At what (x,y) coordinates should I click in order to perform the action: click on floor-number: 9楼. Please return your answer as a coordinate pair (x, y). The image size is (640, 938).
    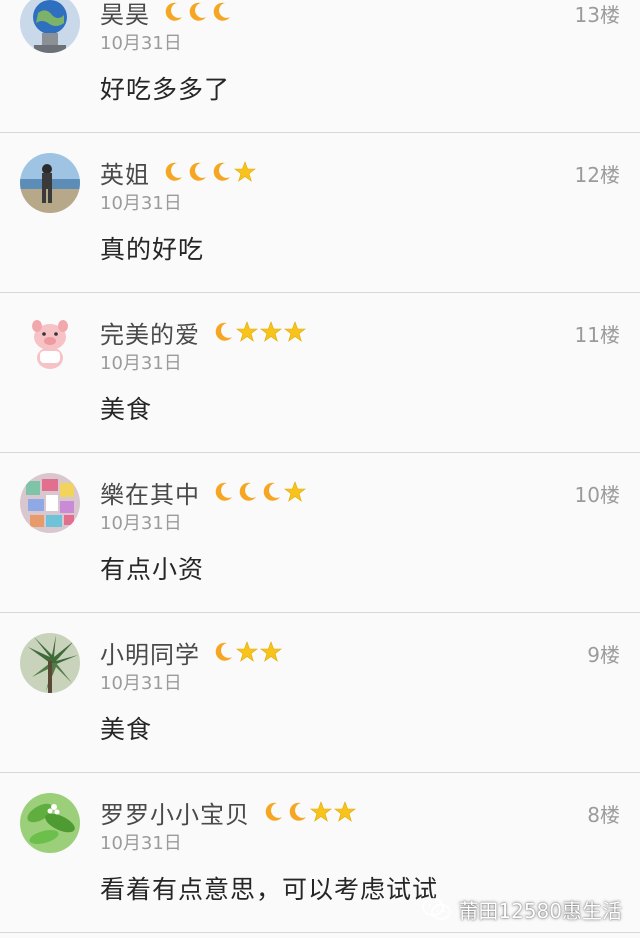
    Looking at the image, I should click on (603, 655).